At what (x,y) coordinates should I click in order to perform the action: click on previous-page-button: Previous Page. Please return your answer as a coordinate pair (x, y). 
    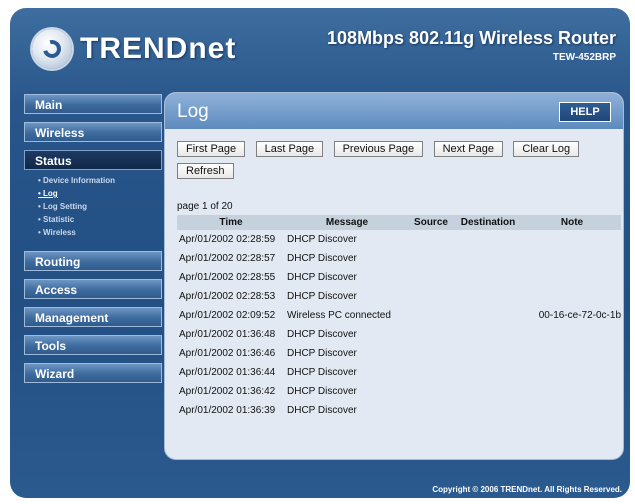
    Looking at the image, I should click on (378, 149).